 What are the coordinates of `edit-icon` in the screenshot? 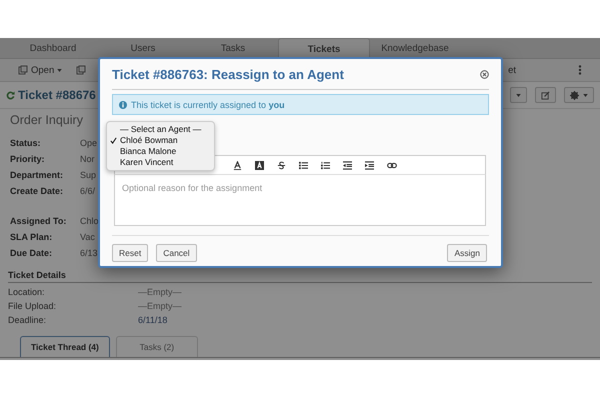 It's located at (545, 95).